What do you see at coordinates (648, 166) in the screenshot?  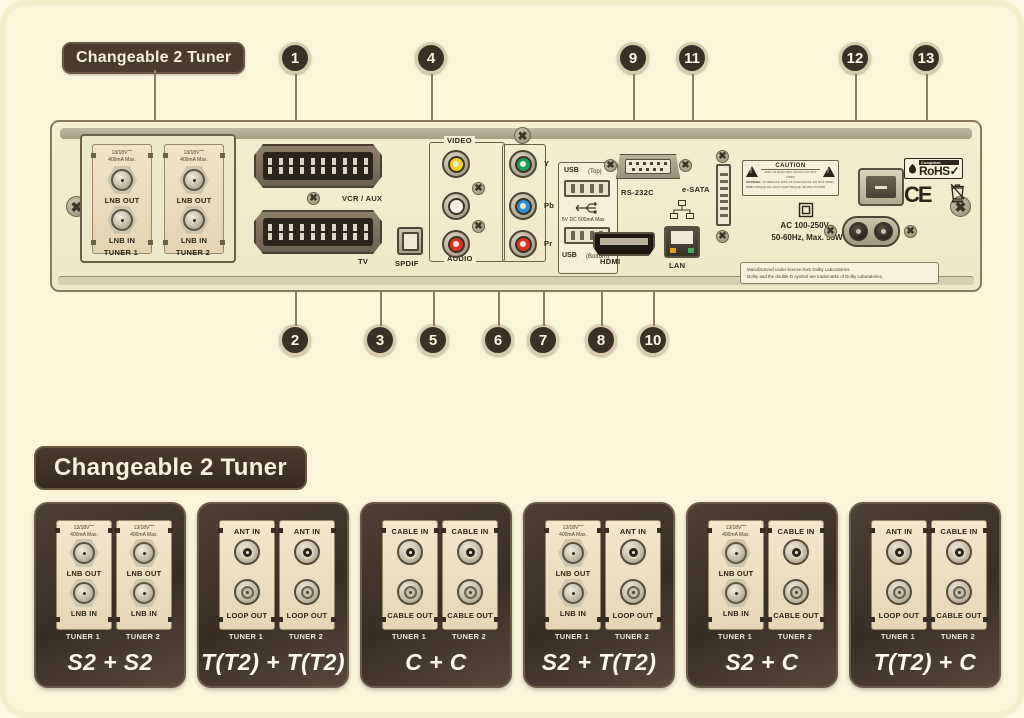 I see `rs232c-port` at bounding box center [648, 166].